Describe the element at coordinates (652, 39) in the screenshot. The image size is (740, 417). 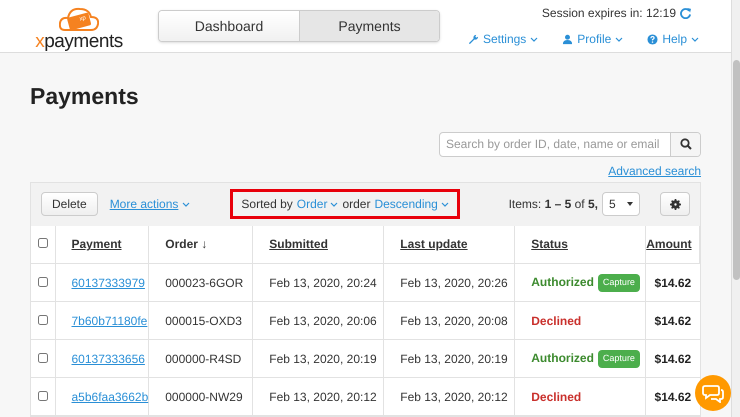
I see `help-icon` at that location.